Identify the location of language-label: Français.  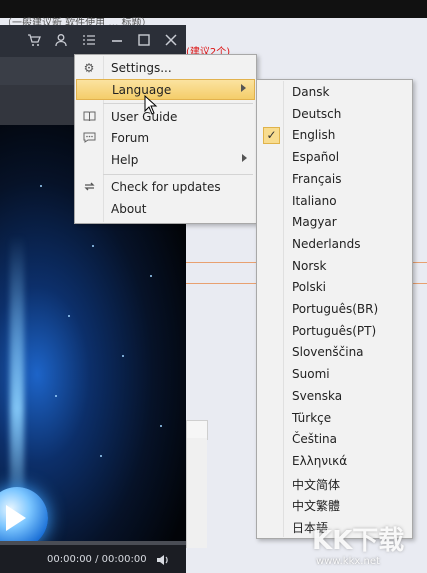
(317, 178).